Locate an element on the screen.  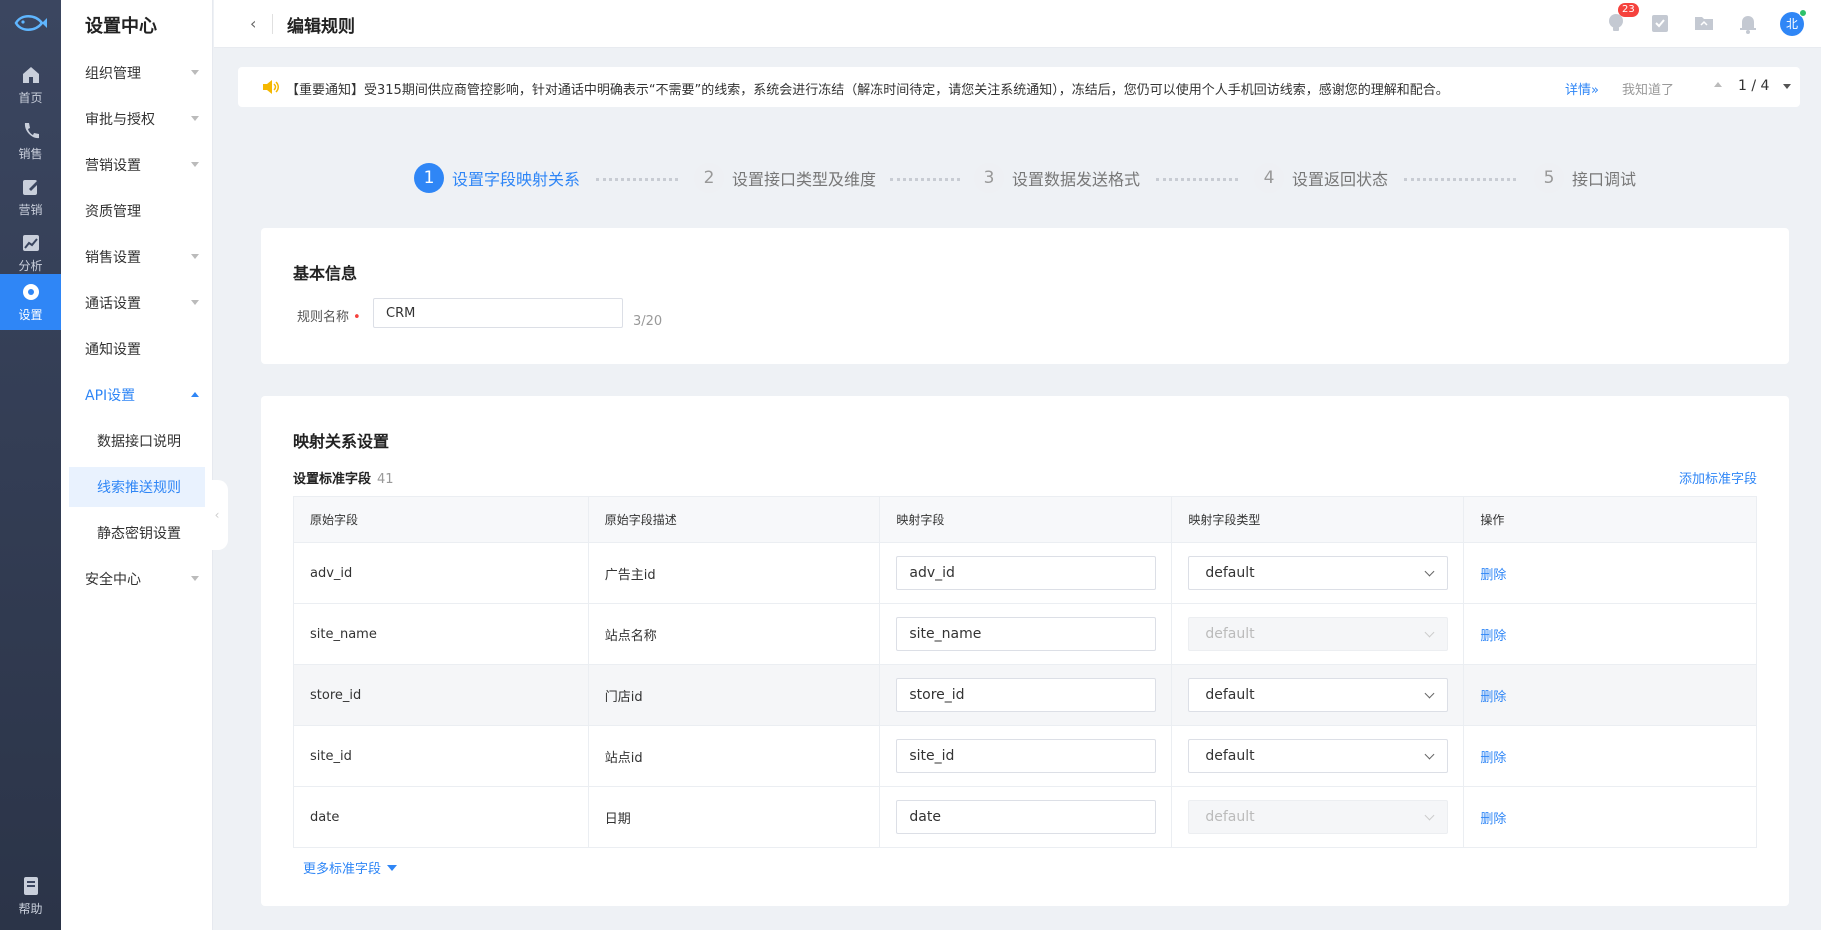
sidebar-item-static-key: 静态密钥设置 is located at coordinates (137, 533).